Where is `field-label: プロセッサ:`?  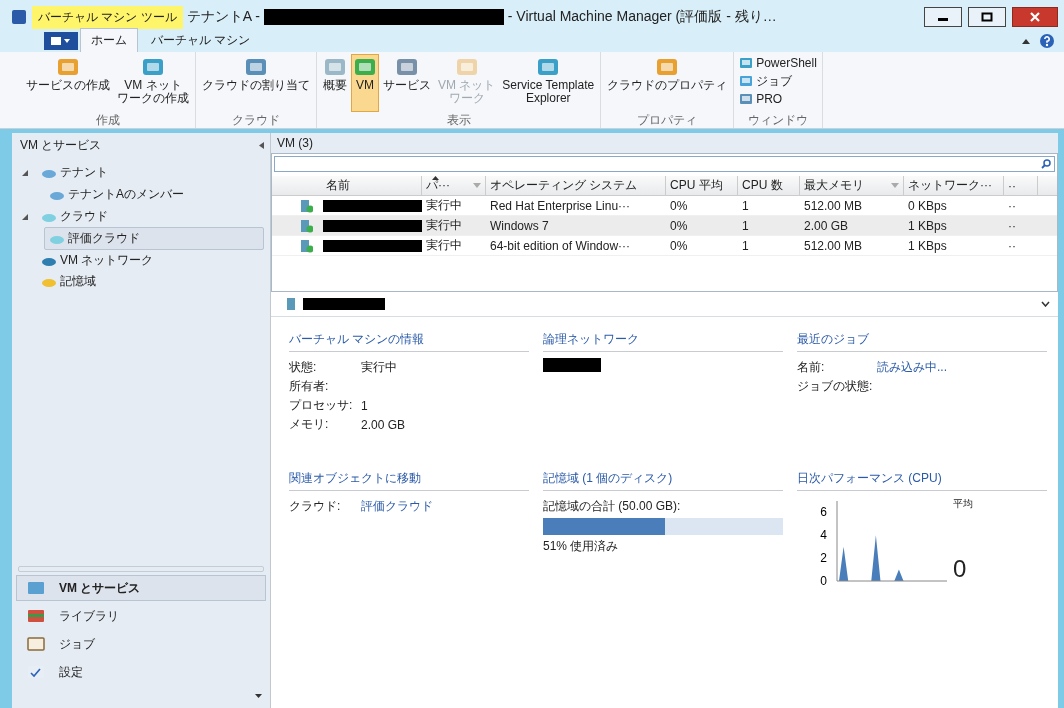
field-label: プロセッサ: is located at coordinates (321, 405).